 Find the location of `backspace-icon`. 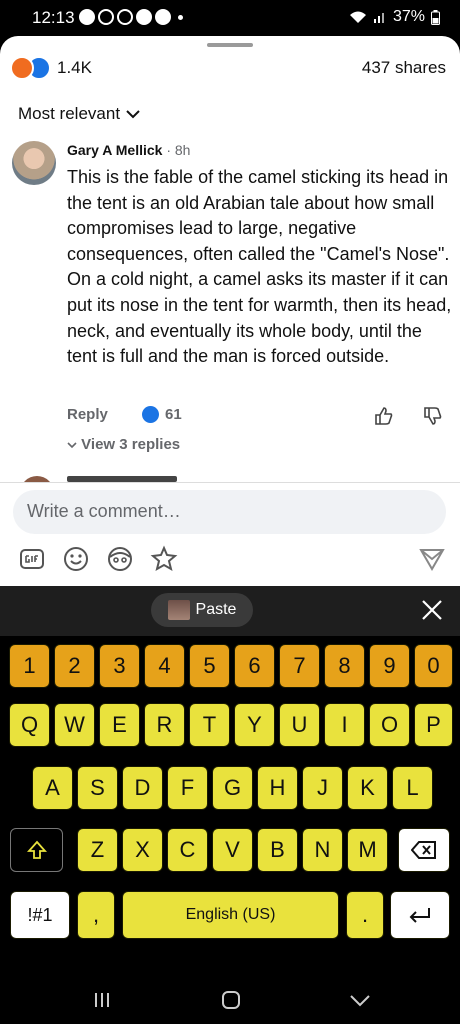

backspace-icon is located at coordinates (423, 850).